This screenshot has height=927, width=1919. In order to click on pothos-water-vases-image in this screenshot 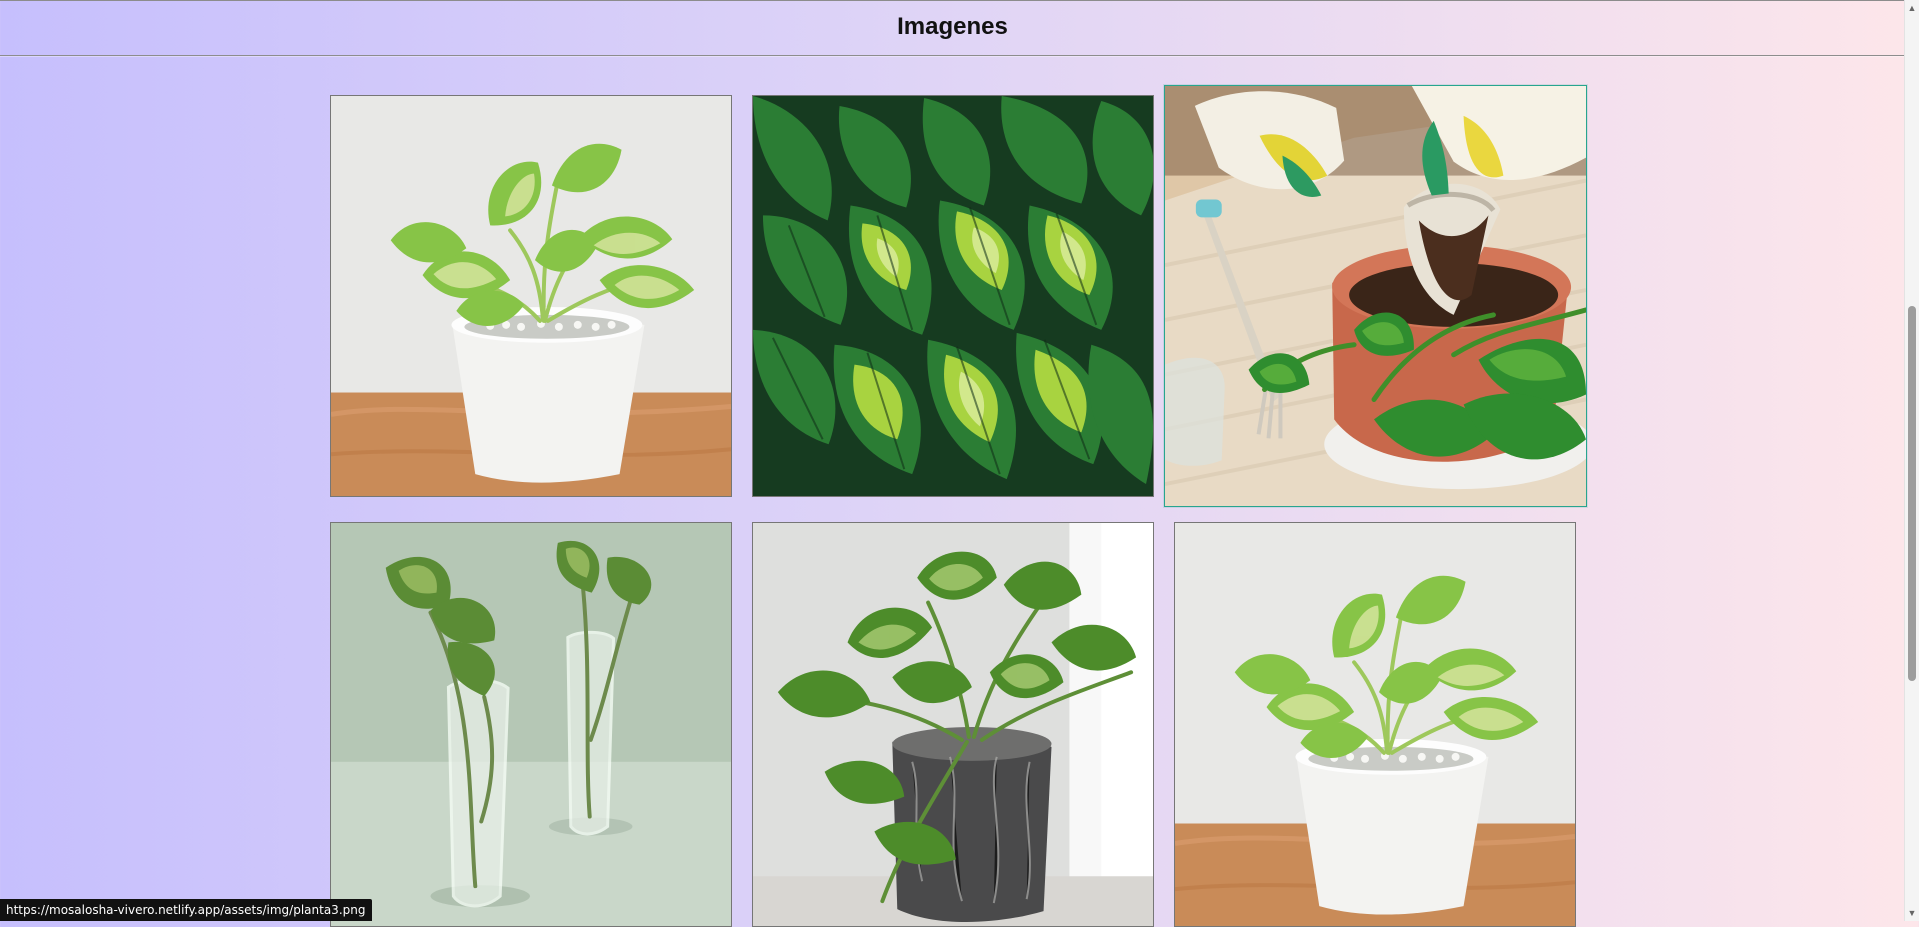, I will do `click(531, 724)`.